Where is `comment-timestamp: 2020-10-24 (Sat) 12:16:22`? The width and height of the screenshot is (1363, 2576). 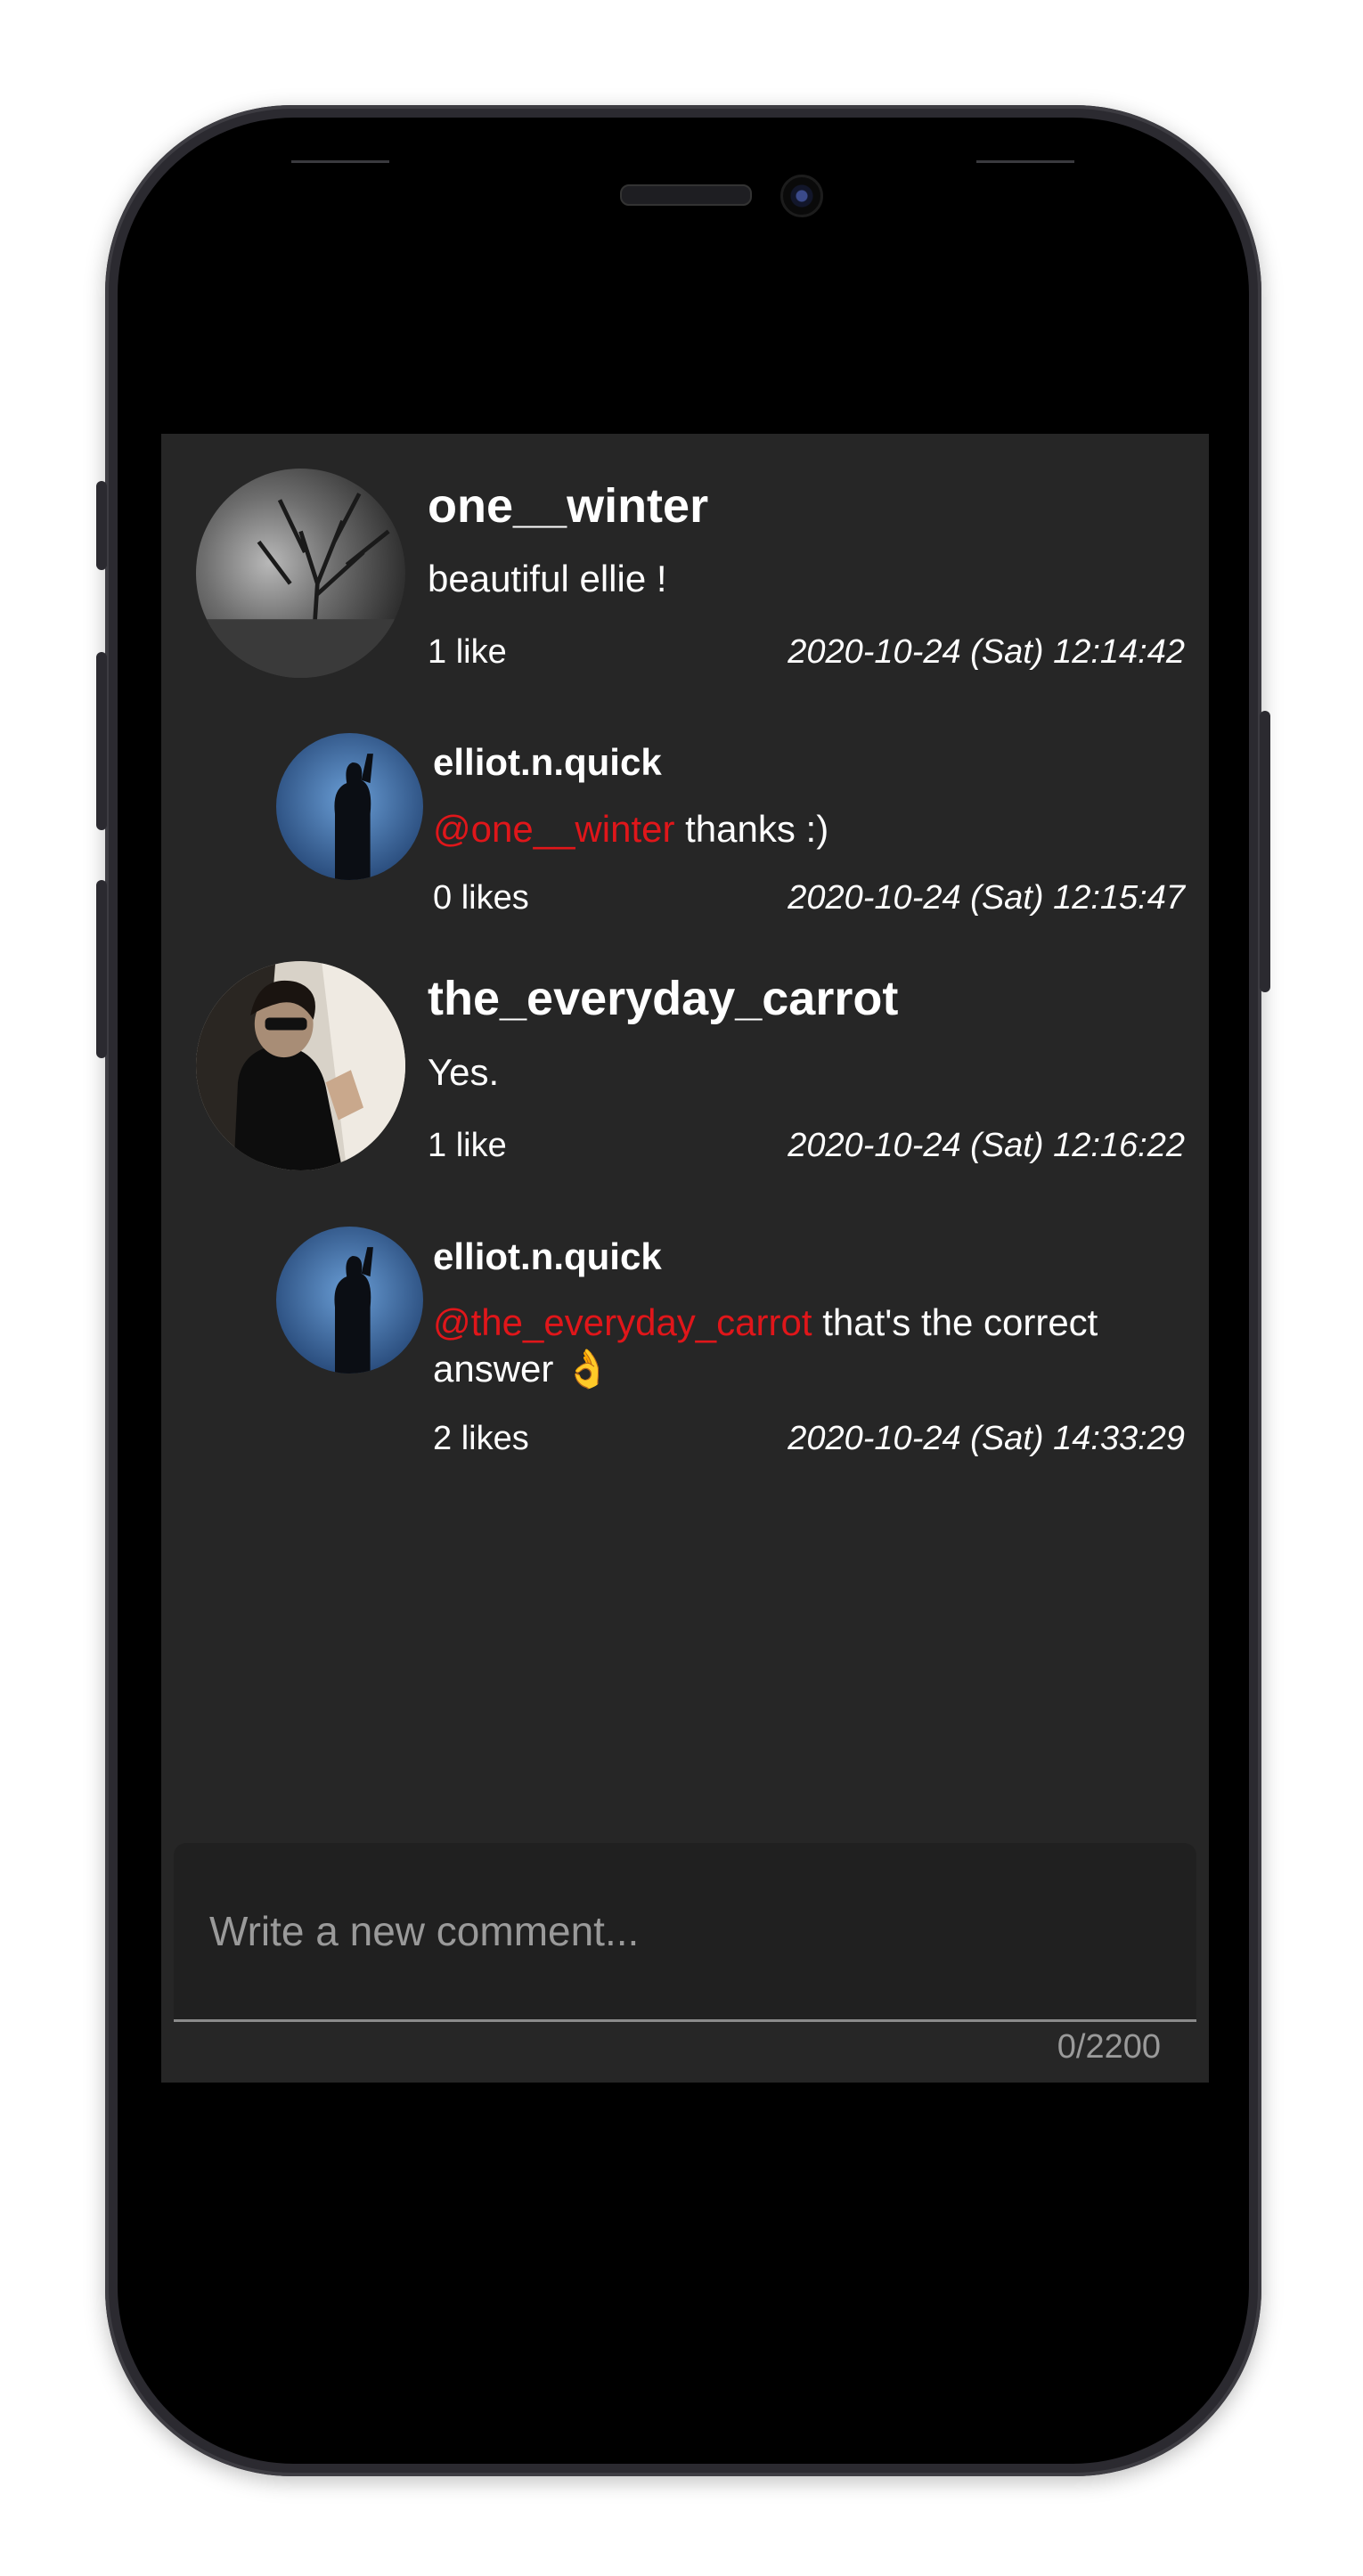
comment-timestamp: 2020-10-24 (Sat) 12:16:22 is located at coordinates (986, 1145).